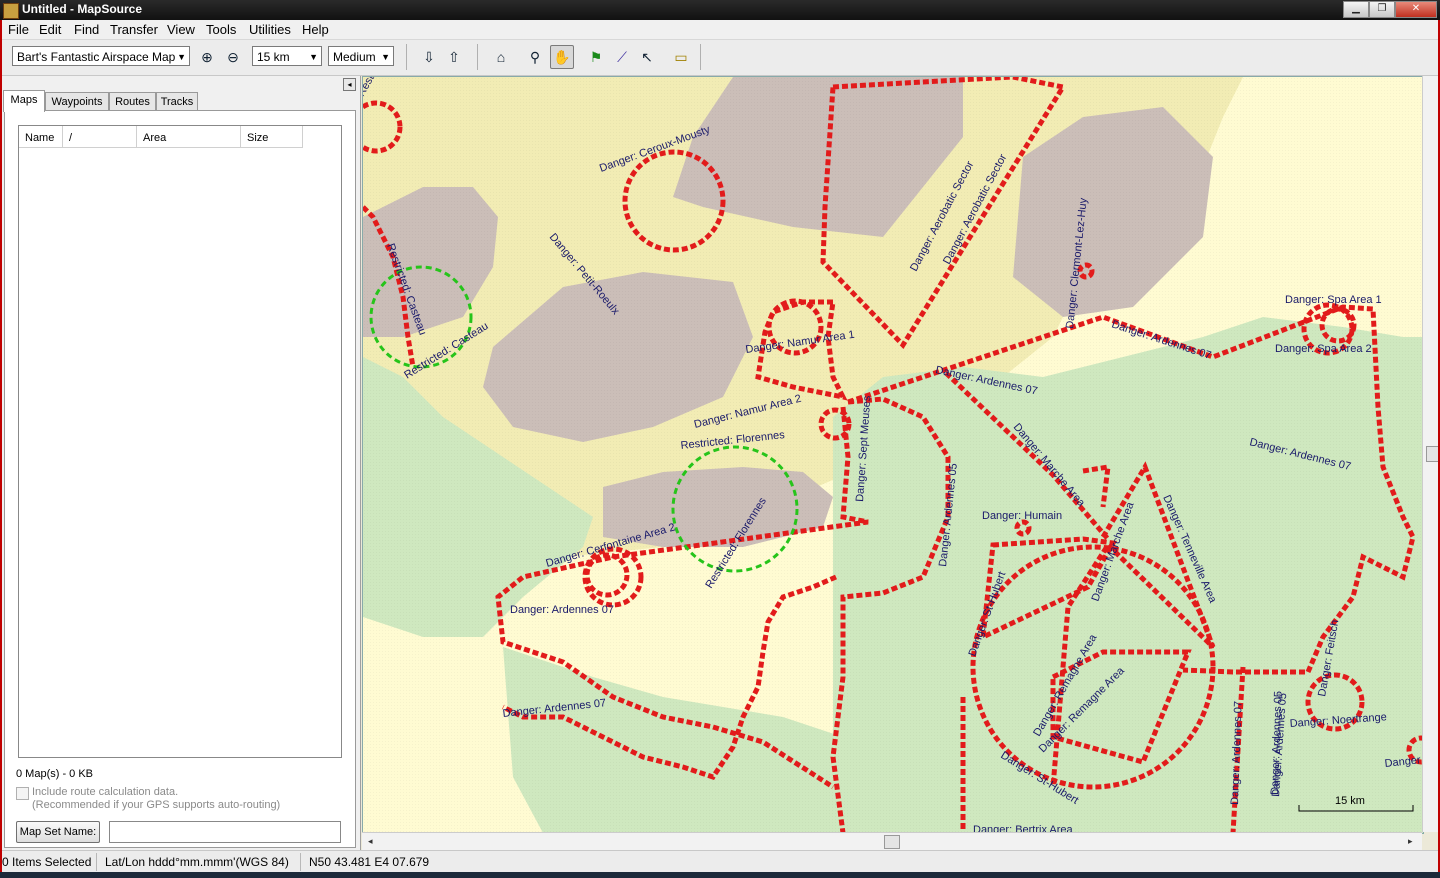  I want to click on menu-view: View, so click(181, 29).